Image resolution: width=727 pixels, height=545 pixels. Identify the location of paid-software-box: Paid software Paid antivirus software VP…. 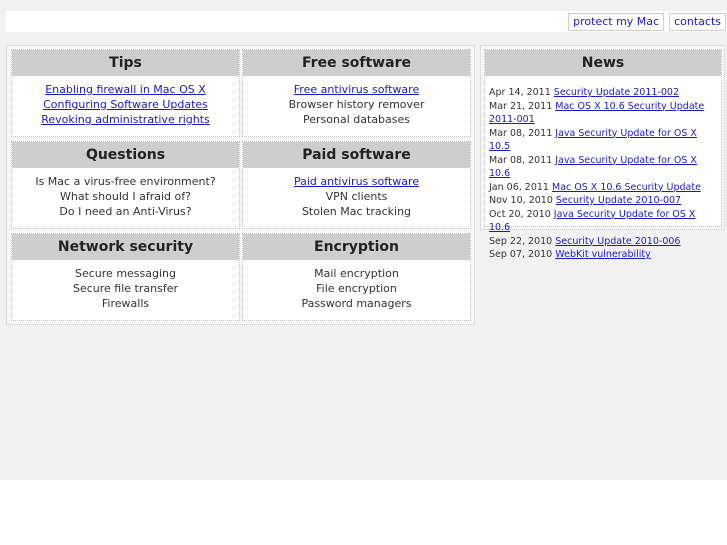
(356, 185).